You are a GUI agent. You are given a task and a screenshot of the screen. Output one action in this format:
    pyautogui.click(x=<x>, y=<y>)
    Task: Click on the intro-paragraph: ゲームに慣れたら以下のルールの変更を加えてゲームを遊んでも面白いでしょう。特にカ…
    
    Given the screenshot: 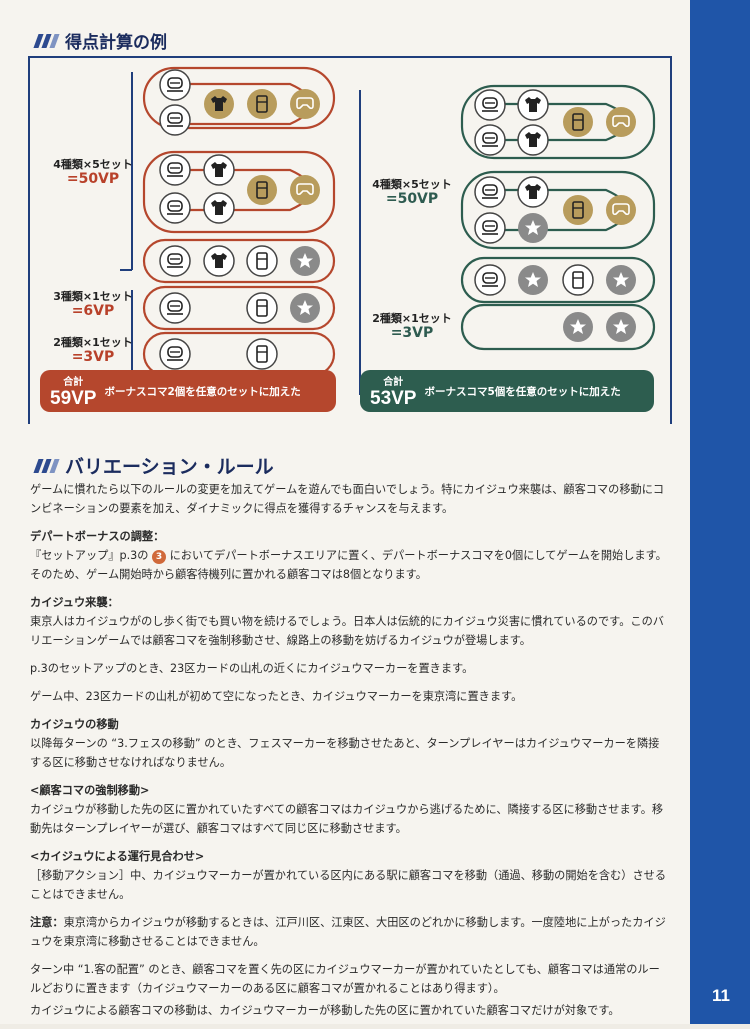 What is the action you would take?
    pyautogui.click(x=347, y=499)
    